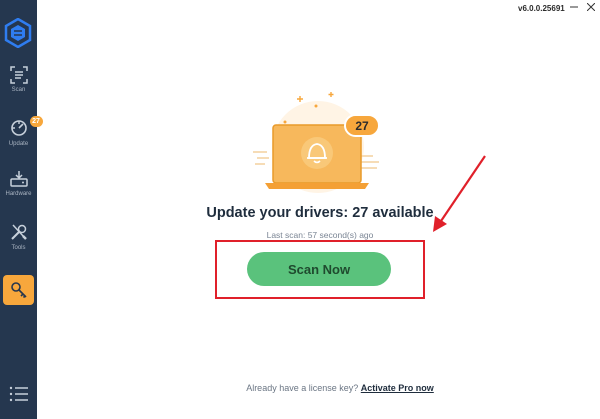 Image resolution: width=600 pixels, height=419 pixels. Describe the element at coordinates (316, 142) in the screenshot. I see `laptop-bell-illustration: 27` at that location.